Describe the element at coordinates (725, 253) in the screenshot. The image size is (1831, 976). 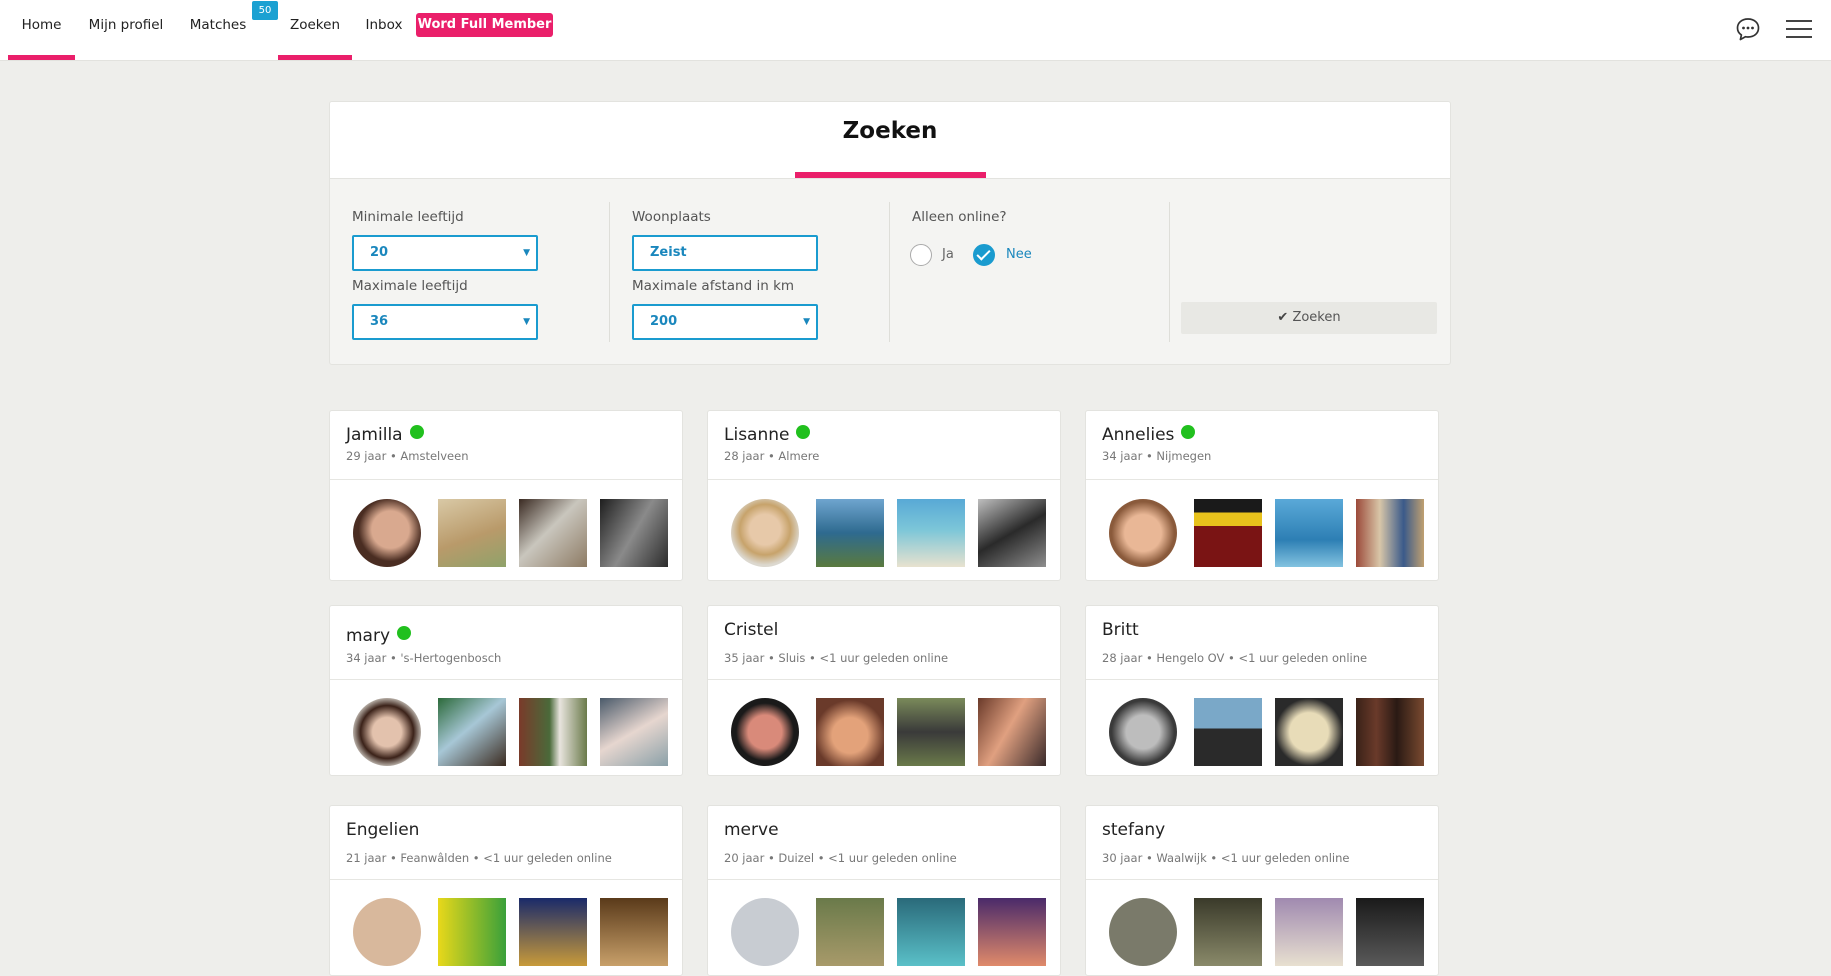
I see `city-input: Zeist` at that location.